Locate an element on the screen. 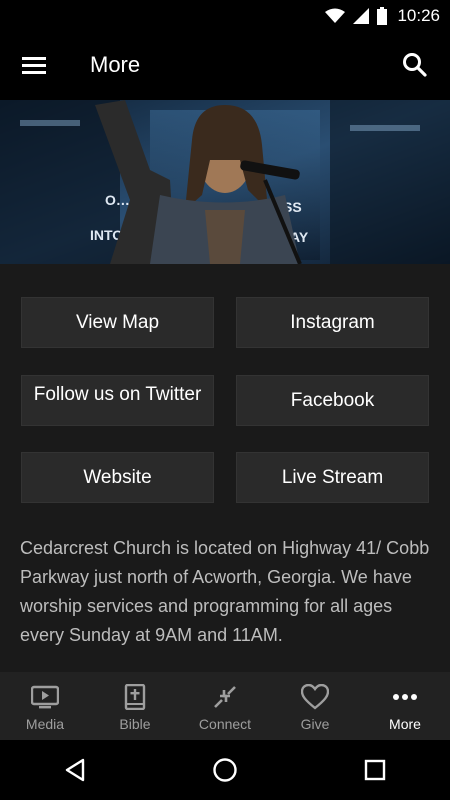 This screenshot has width=450, height=800. more-dots-icon is located at coordinates (405, 697).